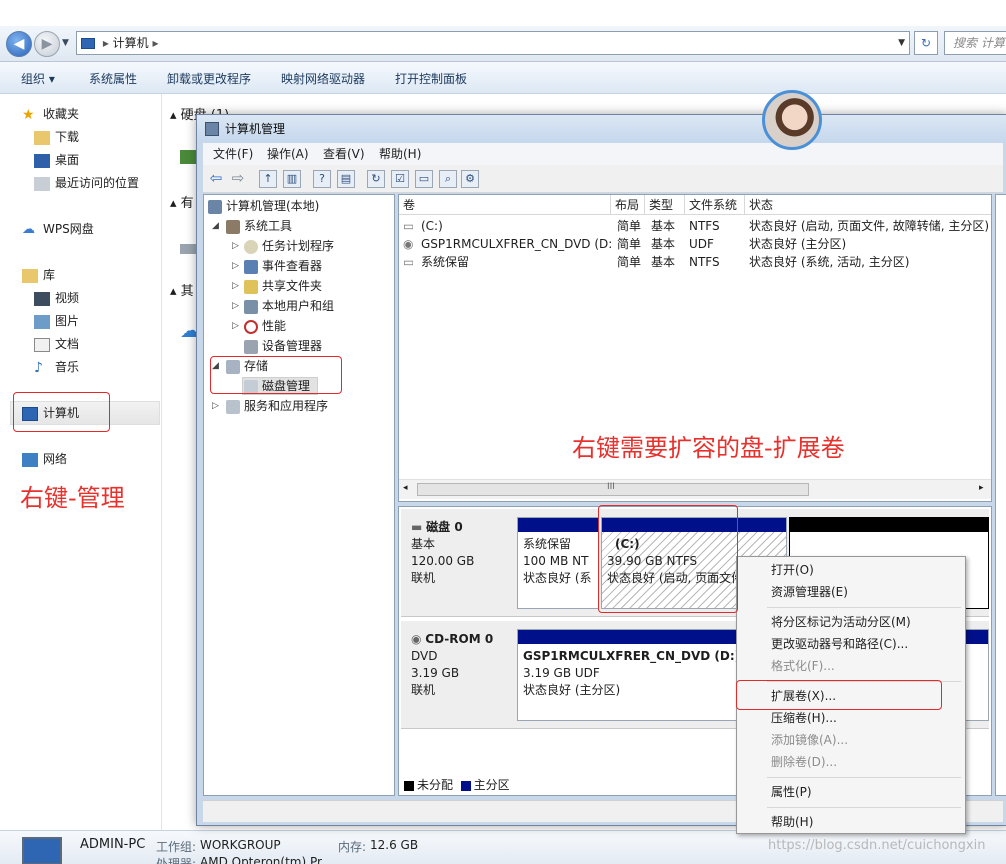 The height and width of the screenshot is (864, 1006). Describe the element at coordinates (30, 275) in the screenshot. I see `library-icon` at that location.